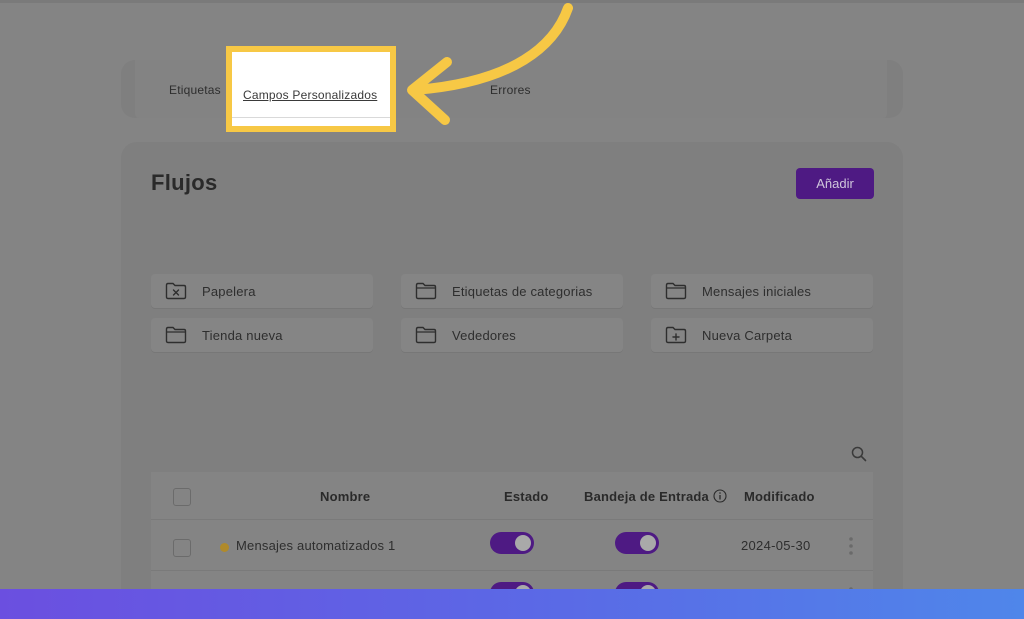  I want to click on bandeja-toggle, so click(637, 543).